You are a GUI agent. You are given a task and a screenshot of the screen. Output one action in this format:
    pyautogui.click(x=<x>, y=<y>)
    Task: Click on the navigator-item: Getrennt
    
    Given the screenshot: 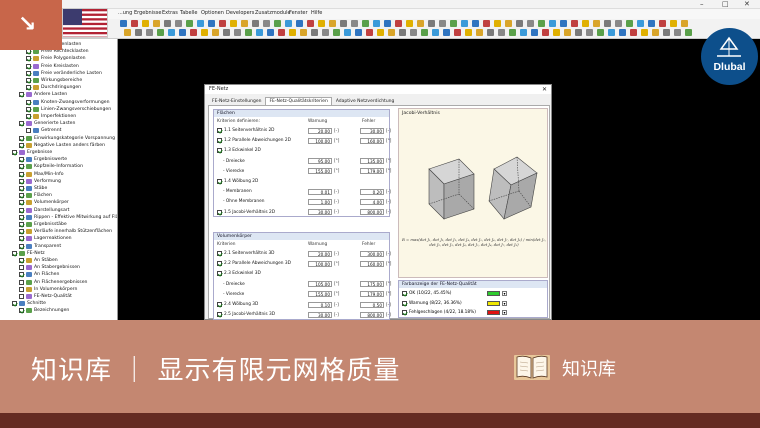 What is the action you would take?
    pyautogui.click(x=43, y=130)
    